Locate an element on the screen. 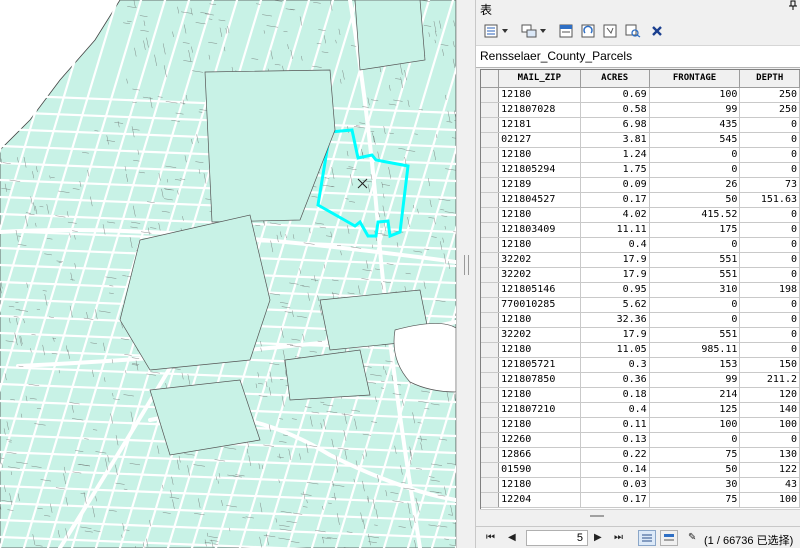 The width and height of the screenshot is (800, 548). table-row: 121807028 0.58 99 250 is located at coordinates (640, 110).